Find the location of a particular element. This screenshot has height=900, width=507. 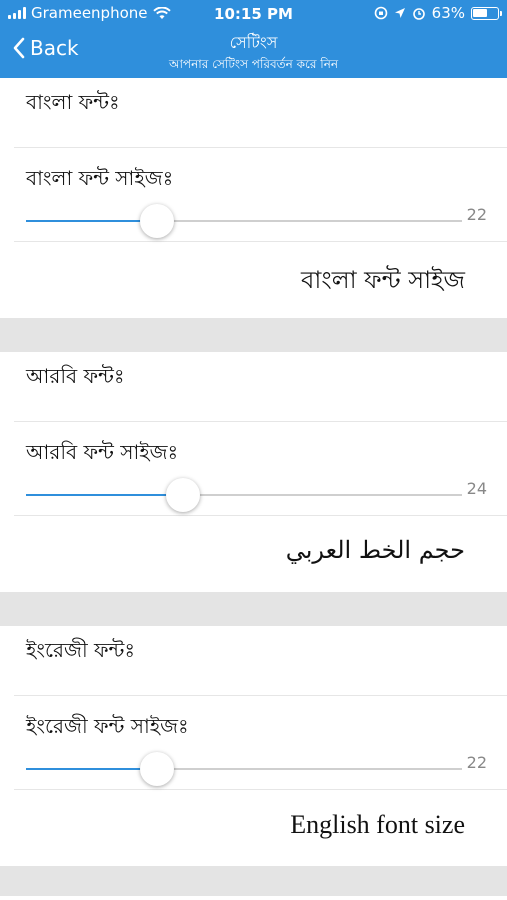

status-bar: Grameenphone 10:15 PM 63% is located at coordinates (253, 14).